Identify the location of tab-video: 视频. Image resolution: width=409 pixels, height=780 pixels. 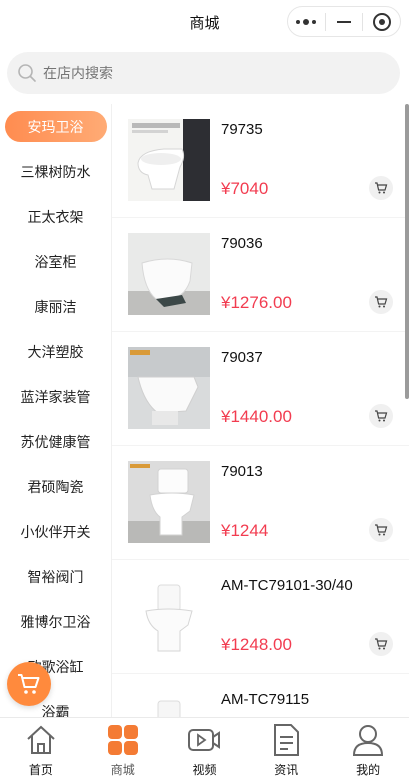
(205, 749).